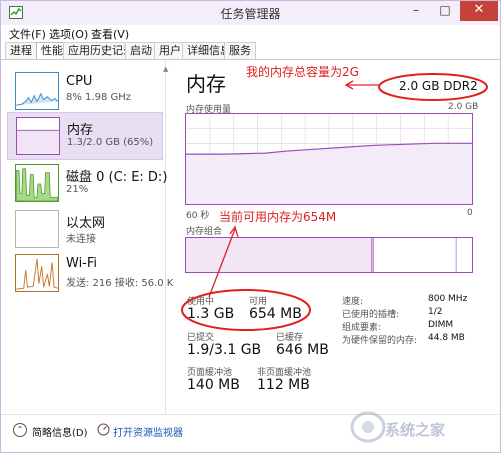  Describe the element at coordinates (148, 431) in the screenshot. I see `open-resource-monitor-link: 打开资源监视器` at that location.